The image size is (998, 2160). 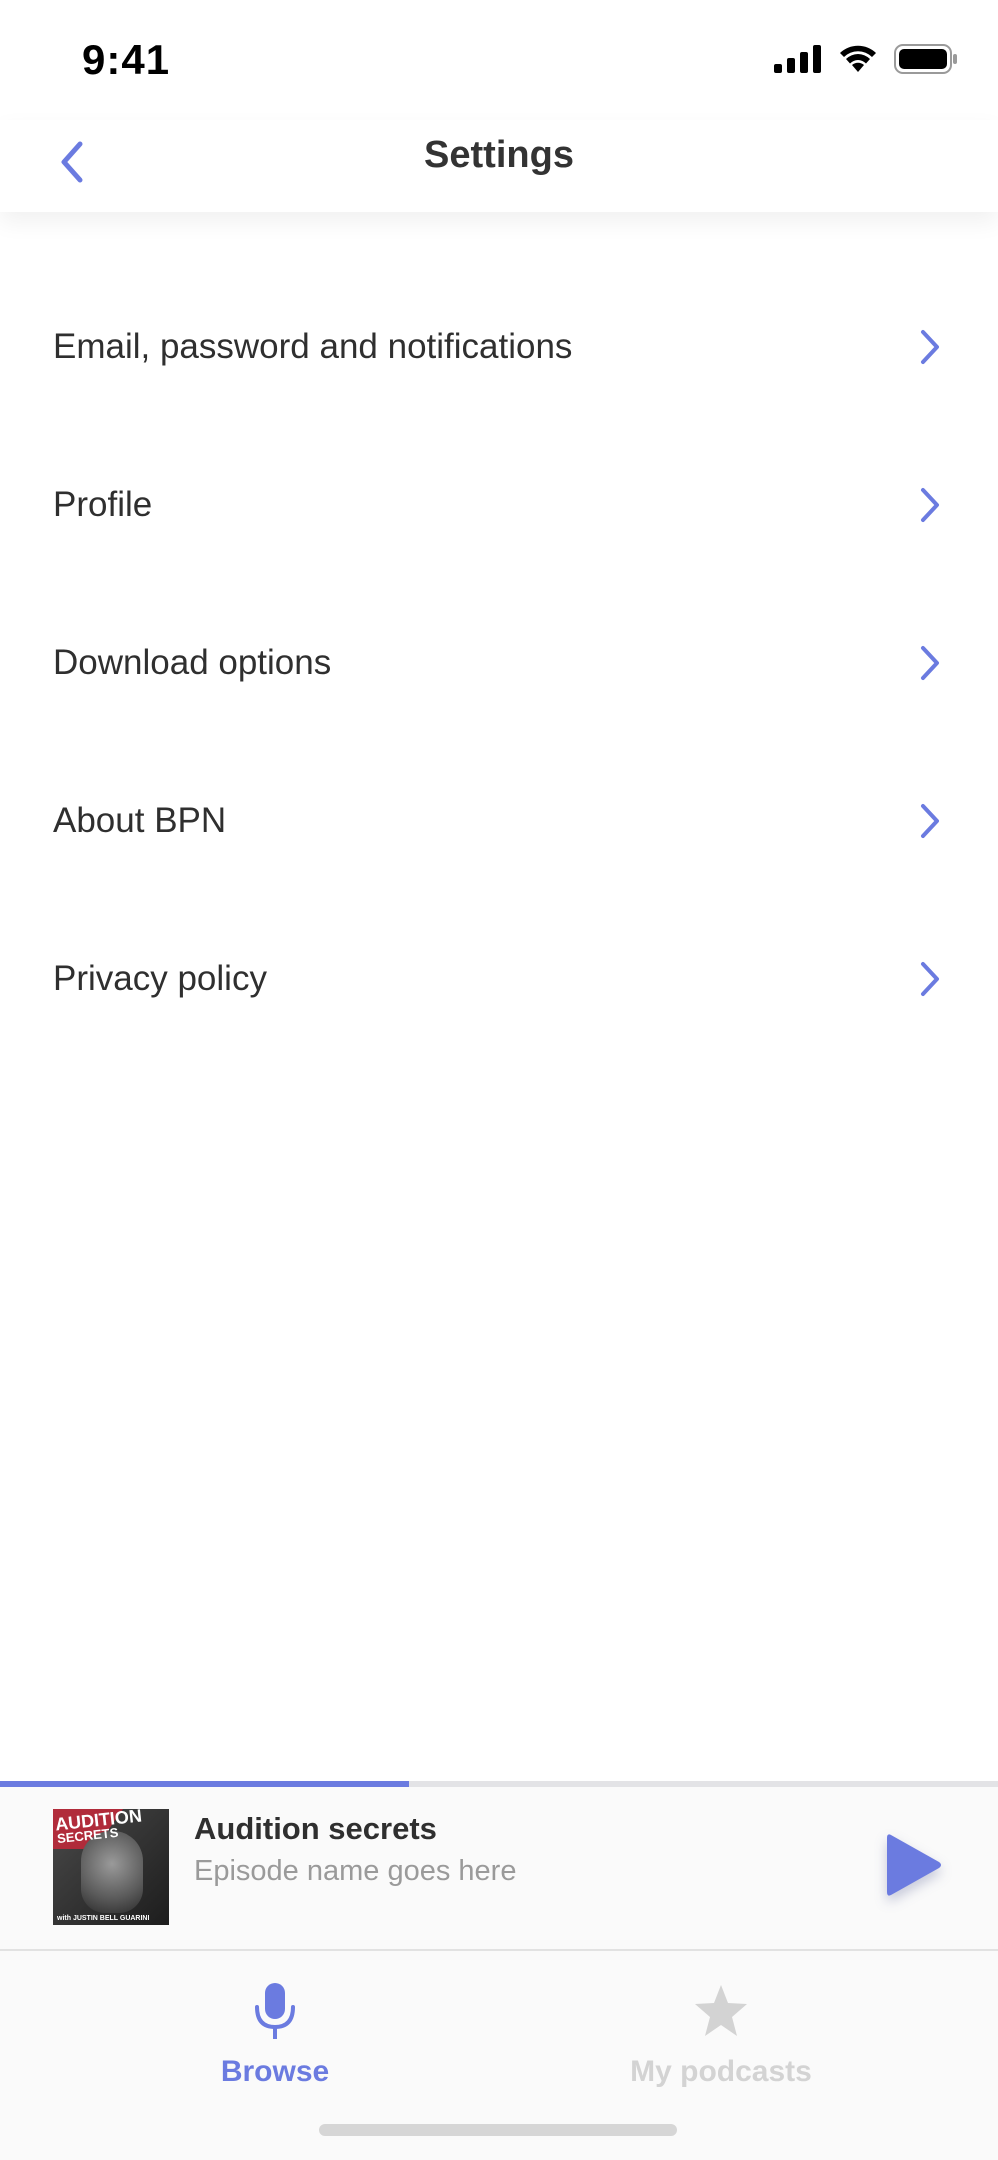 What do you see at coordinates (140, 820) in the screenshot?
I see `settings-item-label: About BPN` at bounding box center [140, 820].